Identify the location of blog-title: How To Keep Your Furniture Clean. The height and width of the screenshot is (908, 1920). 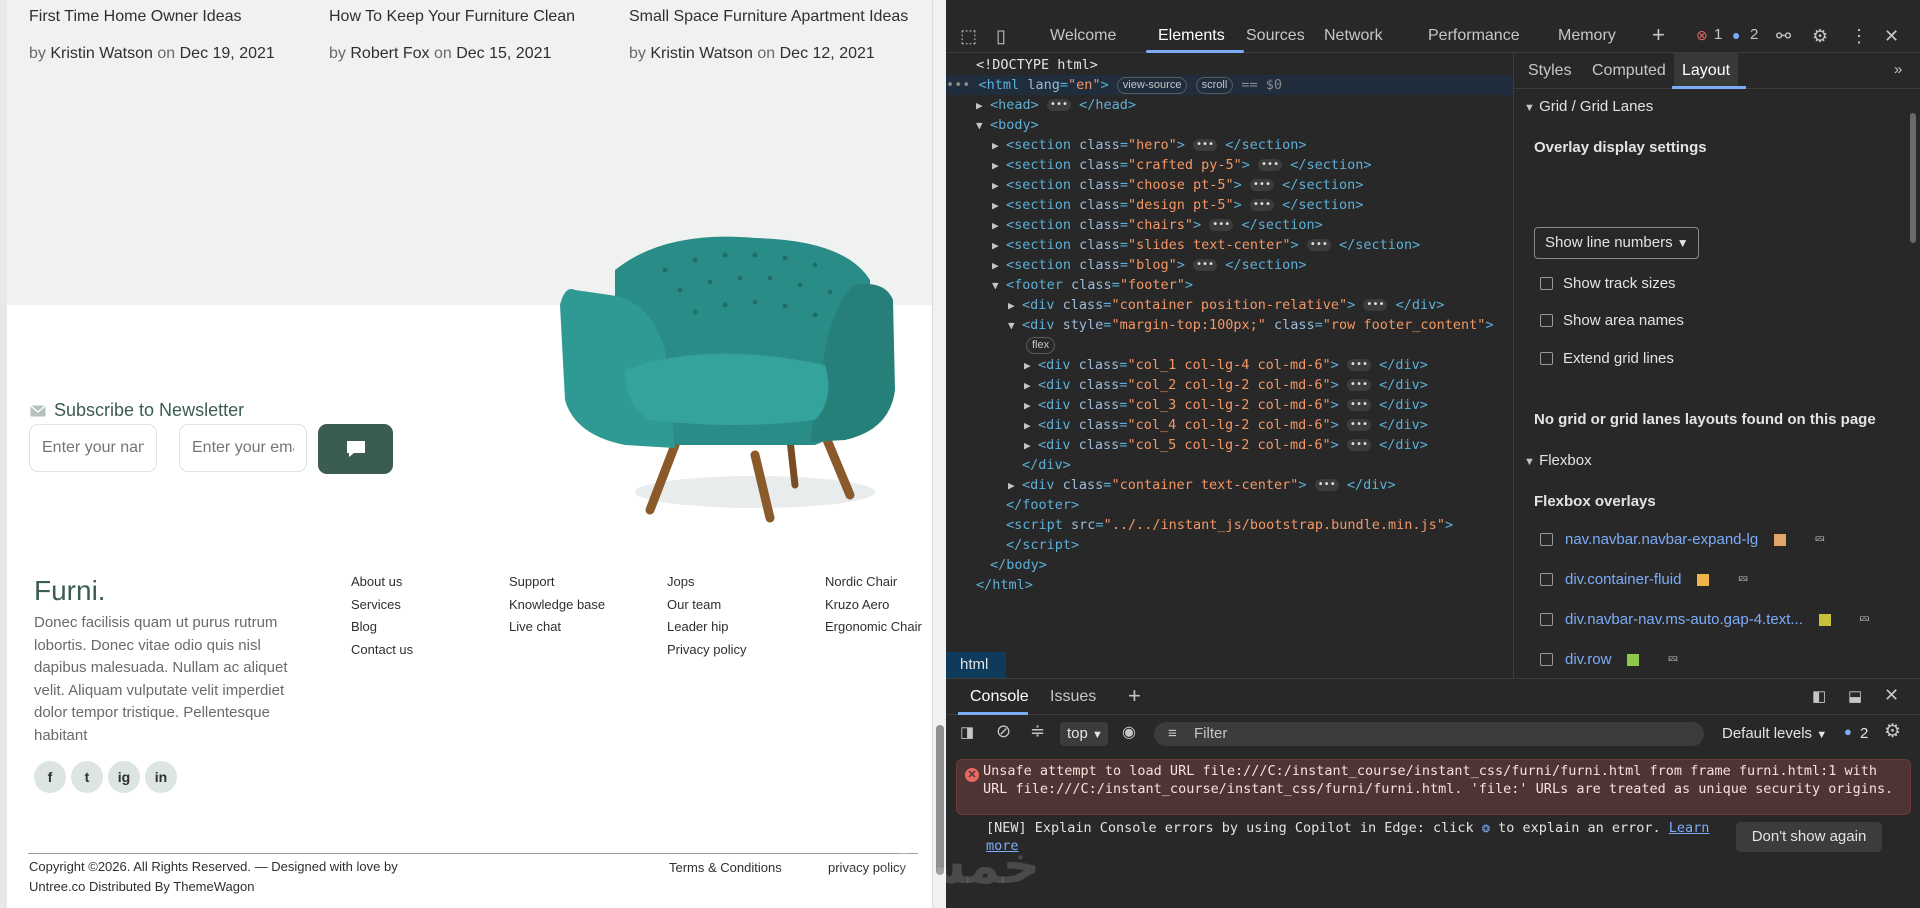
(452, 17).